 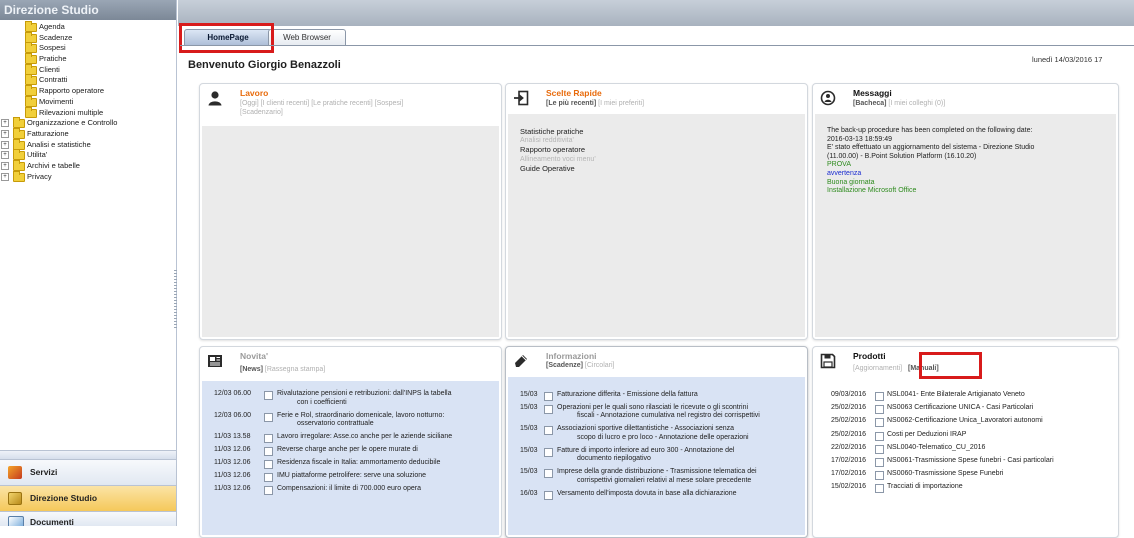 What do you see at coordinates (930, 174) in the screenshot?
I see `message-line: avvertenza` at bounding box center [930, 174].